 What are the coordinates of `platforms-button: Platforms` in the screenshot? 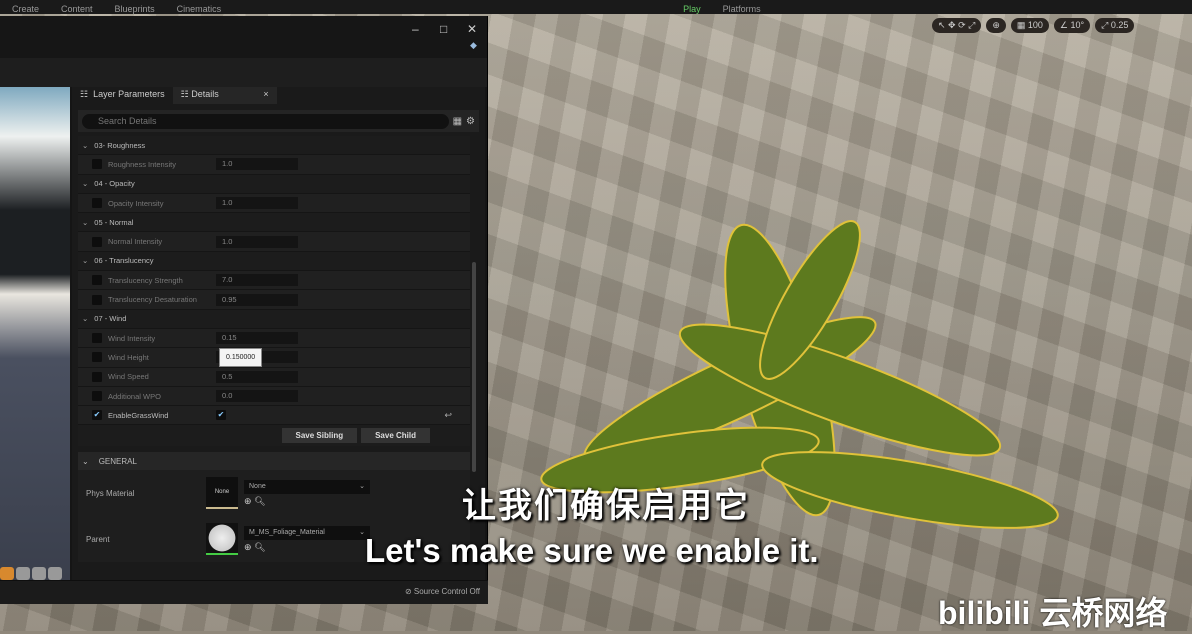 It's located at (742, 9).